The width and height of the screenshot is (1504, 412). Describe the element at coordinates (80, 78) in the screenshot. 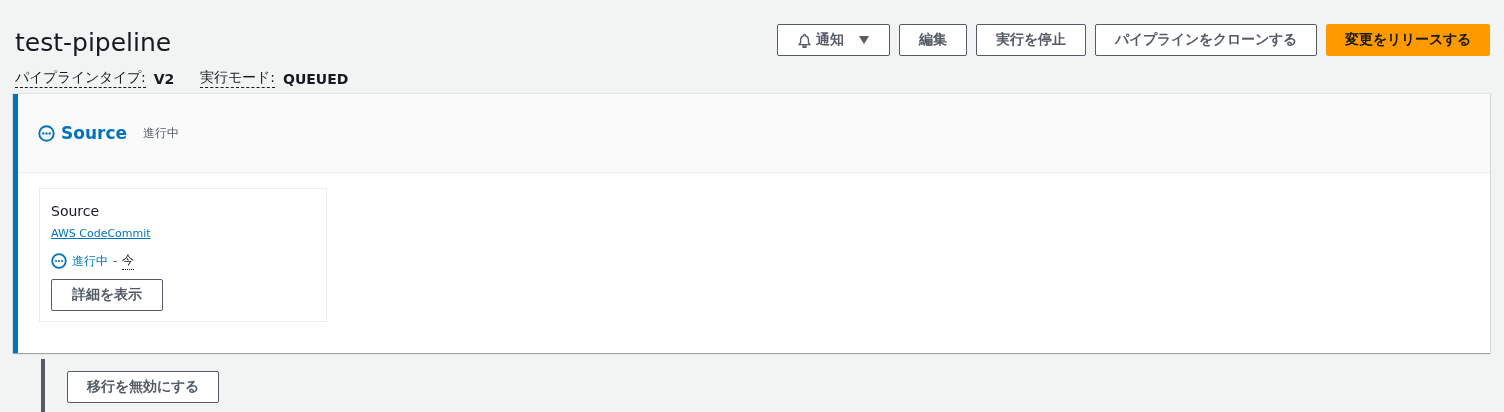

I see `meta-label: パイプラインタイプ:` at that location.